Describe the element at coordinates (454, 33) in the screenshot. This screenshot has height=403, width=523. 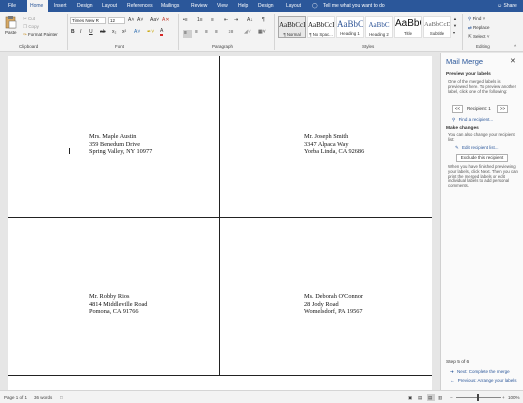
I see `styles-more-icon: ▾` at that location.